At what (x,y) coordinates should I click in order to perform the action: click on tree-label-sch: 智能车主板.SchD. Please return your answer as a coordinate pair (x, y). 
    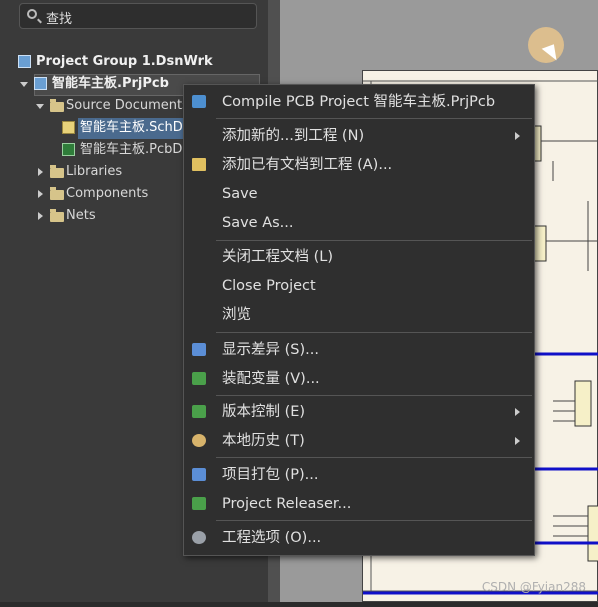
    Looking at the image, I should click on (131, 127).